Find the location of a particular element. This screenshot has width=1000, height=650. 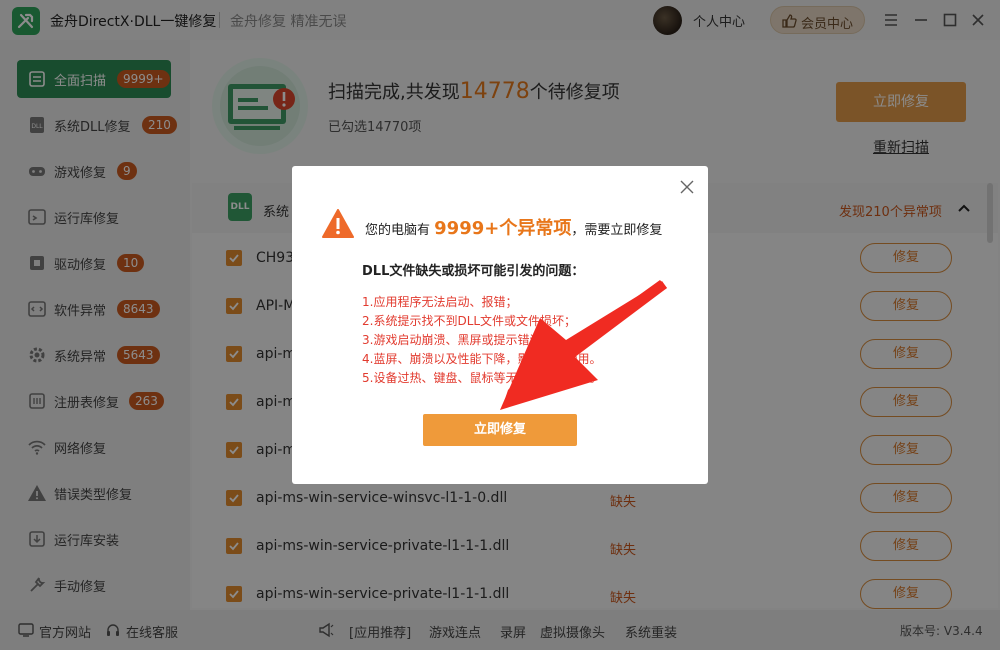

issue-item: 4.蓝屏、崩溃以及性能下降，影响正常使用。 is located at coordinates (482, 359).